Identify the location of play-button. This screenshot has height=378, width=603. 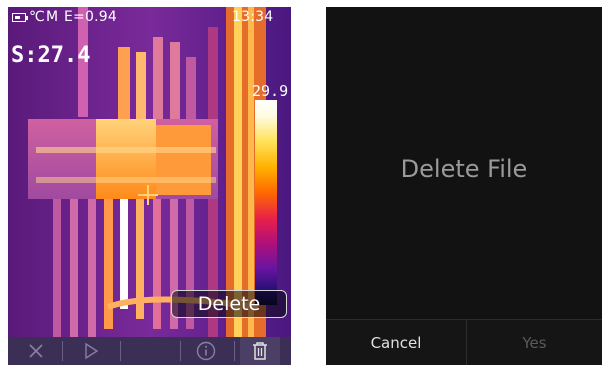
(91, 351).